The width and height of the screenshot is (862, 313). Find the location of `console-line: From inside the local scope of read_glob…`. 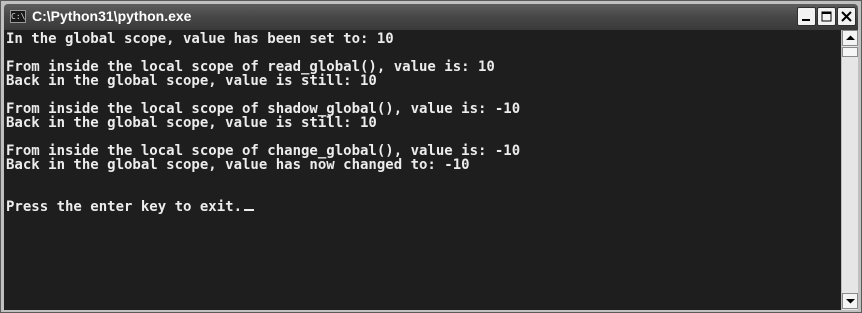

console-line: From inside the local scope of read_glob… is located at coordinates (250, 67).